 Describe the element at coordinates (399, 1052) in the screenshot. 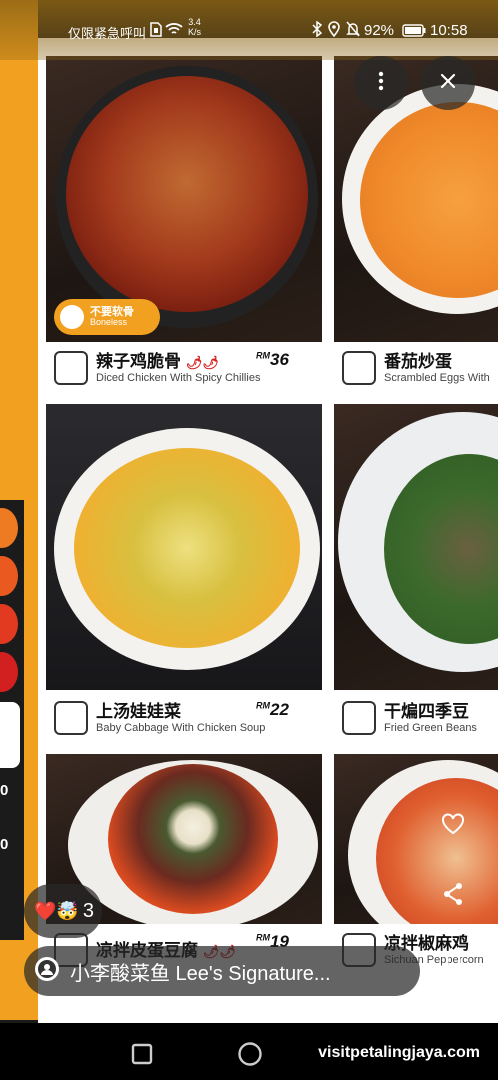

I see `watermark: visitpetalingjaya.com` at that location.